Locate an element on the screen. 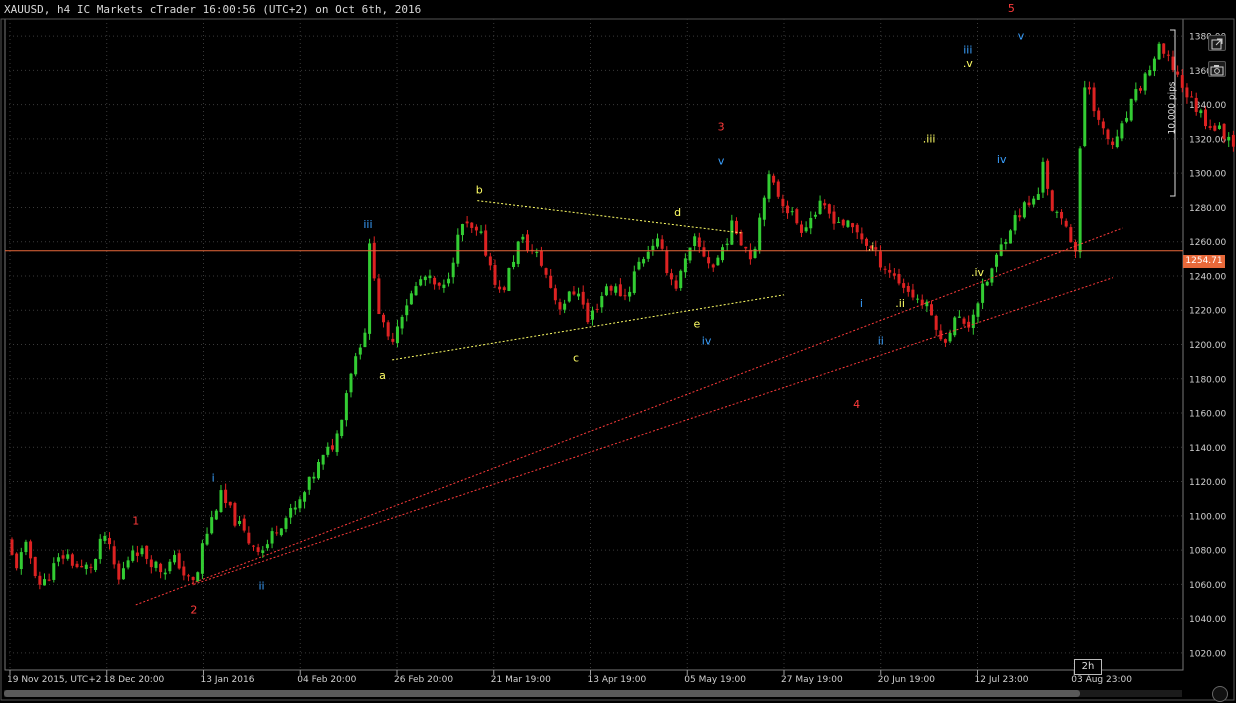  x-tick-label: 05 May 19:00 is located at coordinates (715, 680).